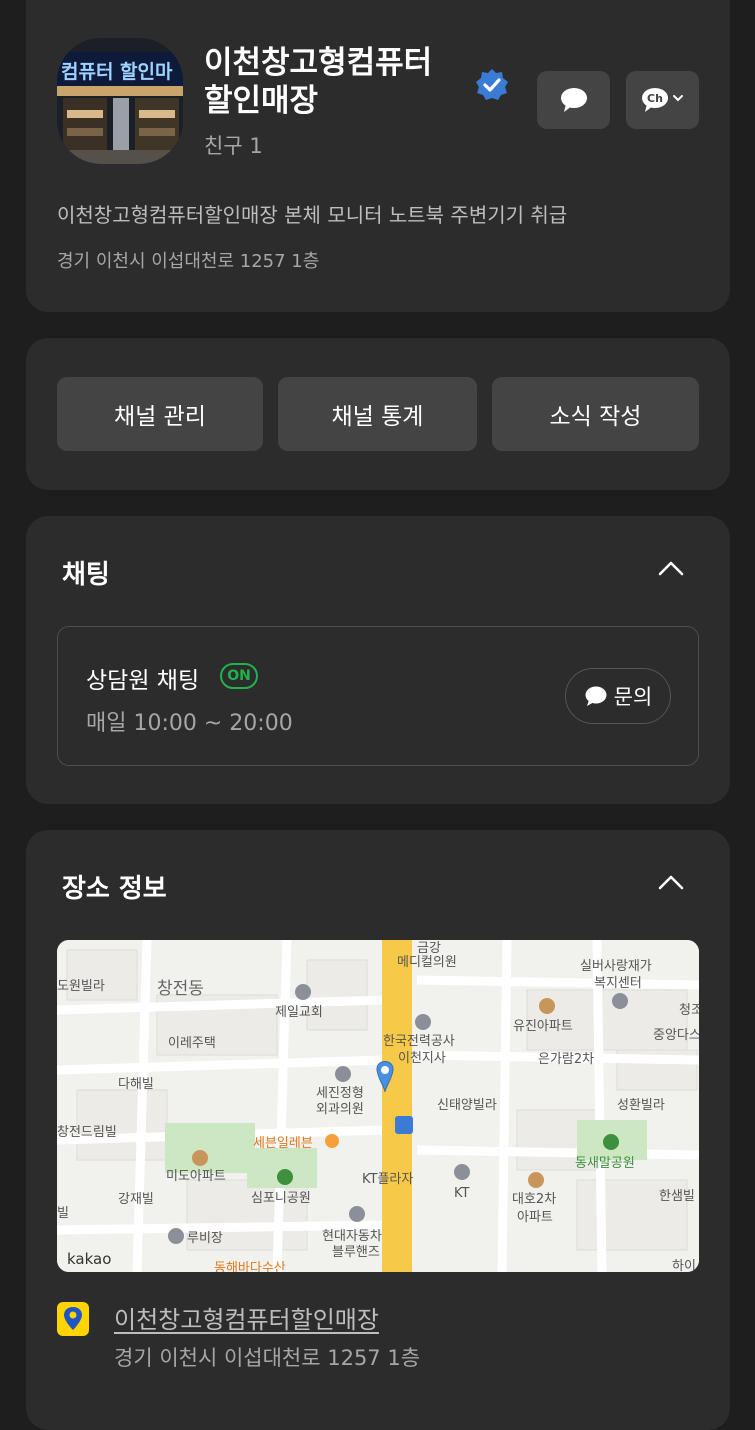  Describe the element at coordinates (543, 1026) in the screenshot. I see `svg-text: 유진아파트` at that location.